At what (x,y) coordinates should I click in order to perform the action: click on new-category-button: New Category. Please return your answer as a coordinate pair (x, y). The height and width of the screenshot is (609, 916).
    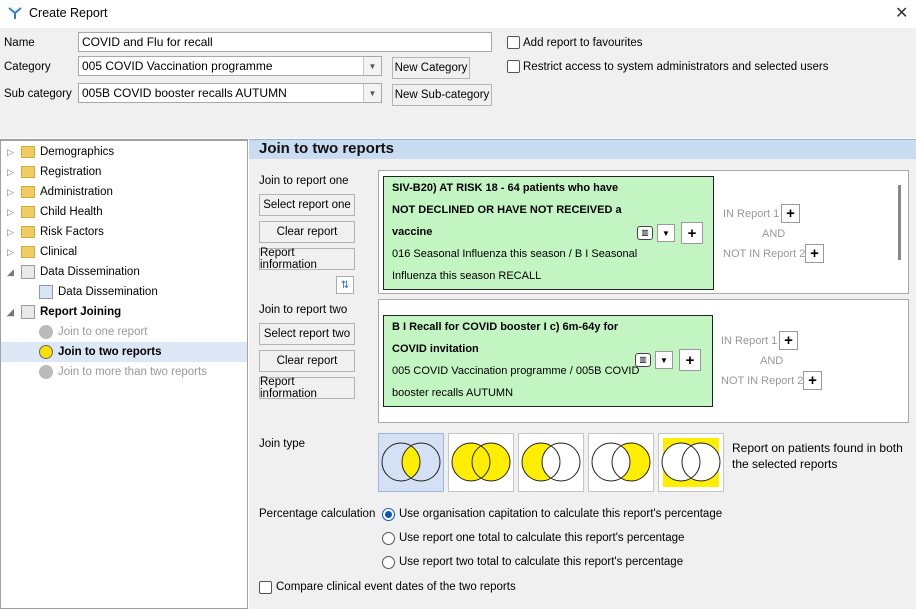
    Looking at the image, I should click on (431, 68).